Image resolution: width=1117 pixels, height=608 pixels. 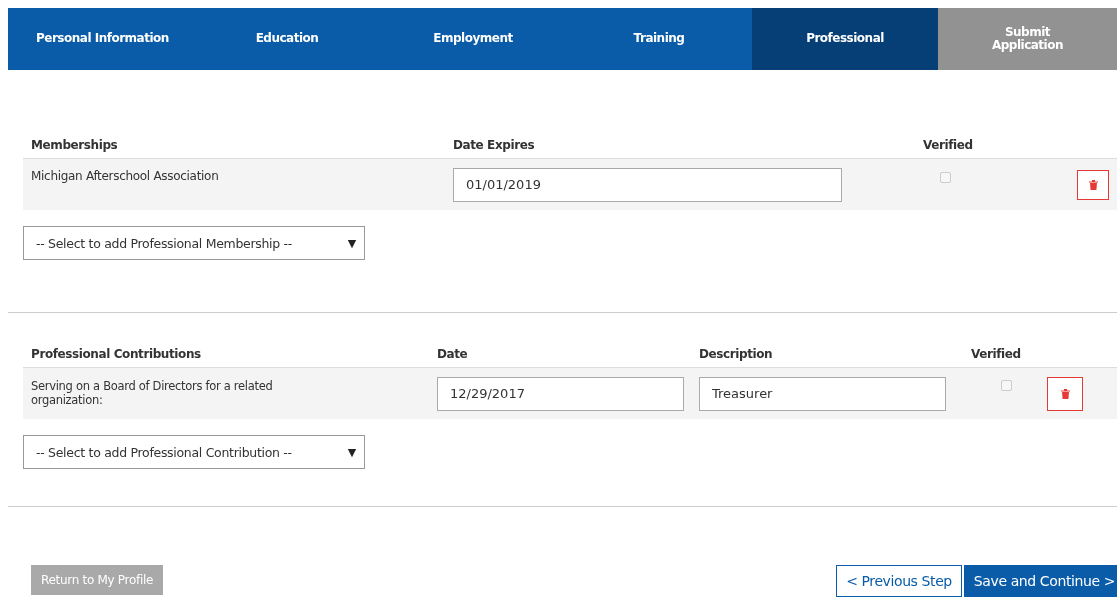 What do you see at coordinates (647, 184) in the screenshot?
I see `date-field: 01/01/2019` at bounding box center [647, 184].